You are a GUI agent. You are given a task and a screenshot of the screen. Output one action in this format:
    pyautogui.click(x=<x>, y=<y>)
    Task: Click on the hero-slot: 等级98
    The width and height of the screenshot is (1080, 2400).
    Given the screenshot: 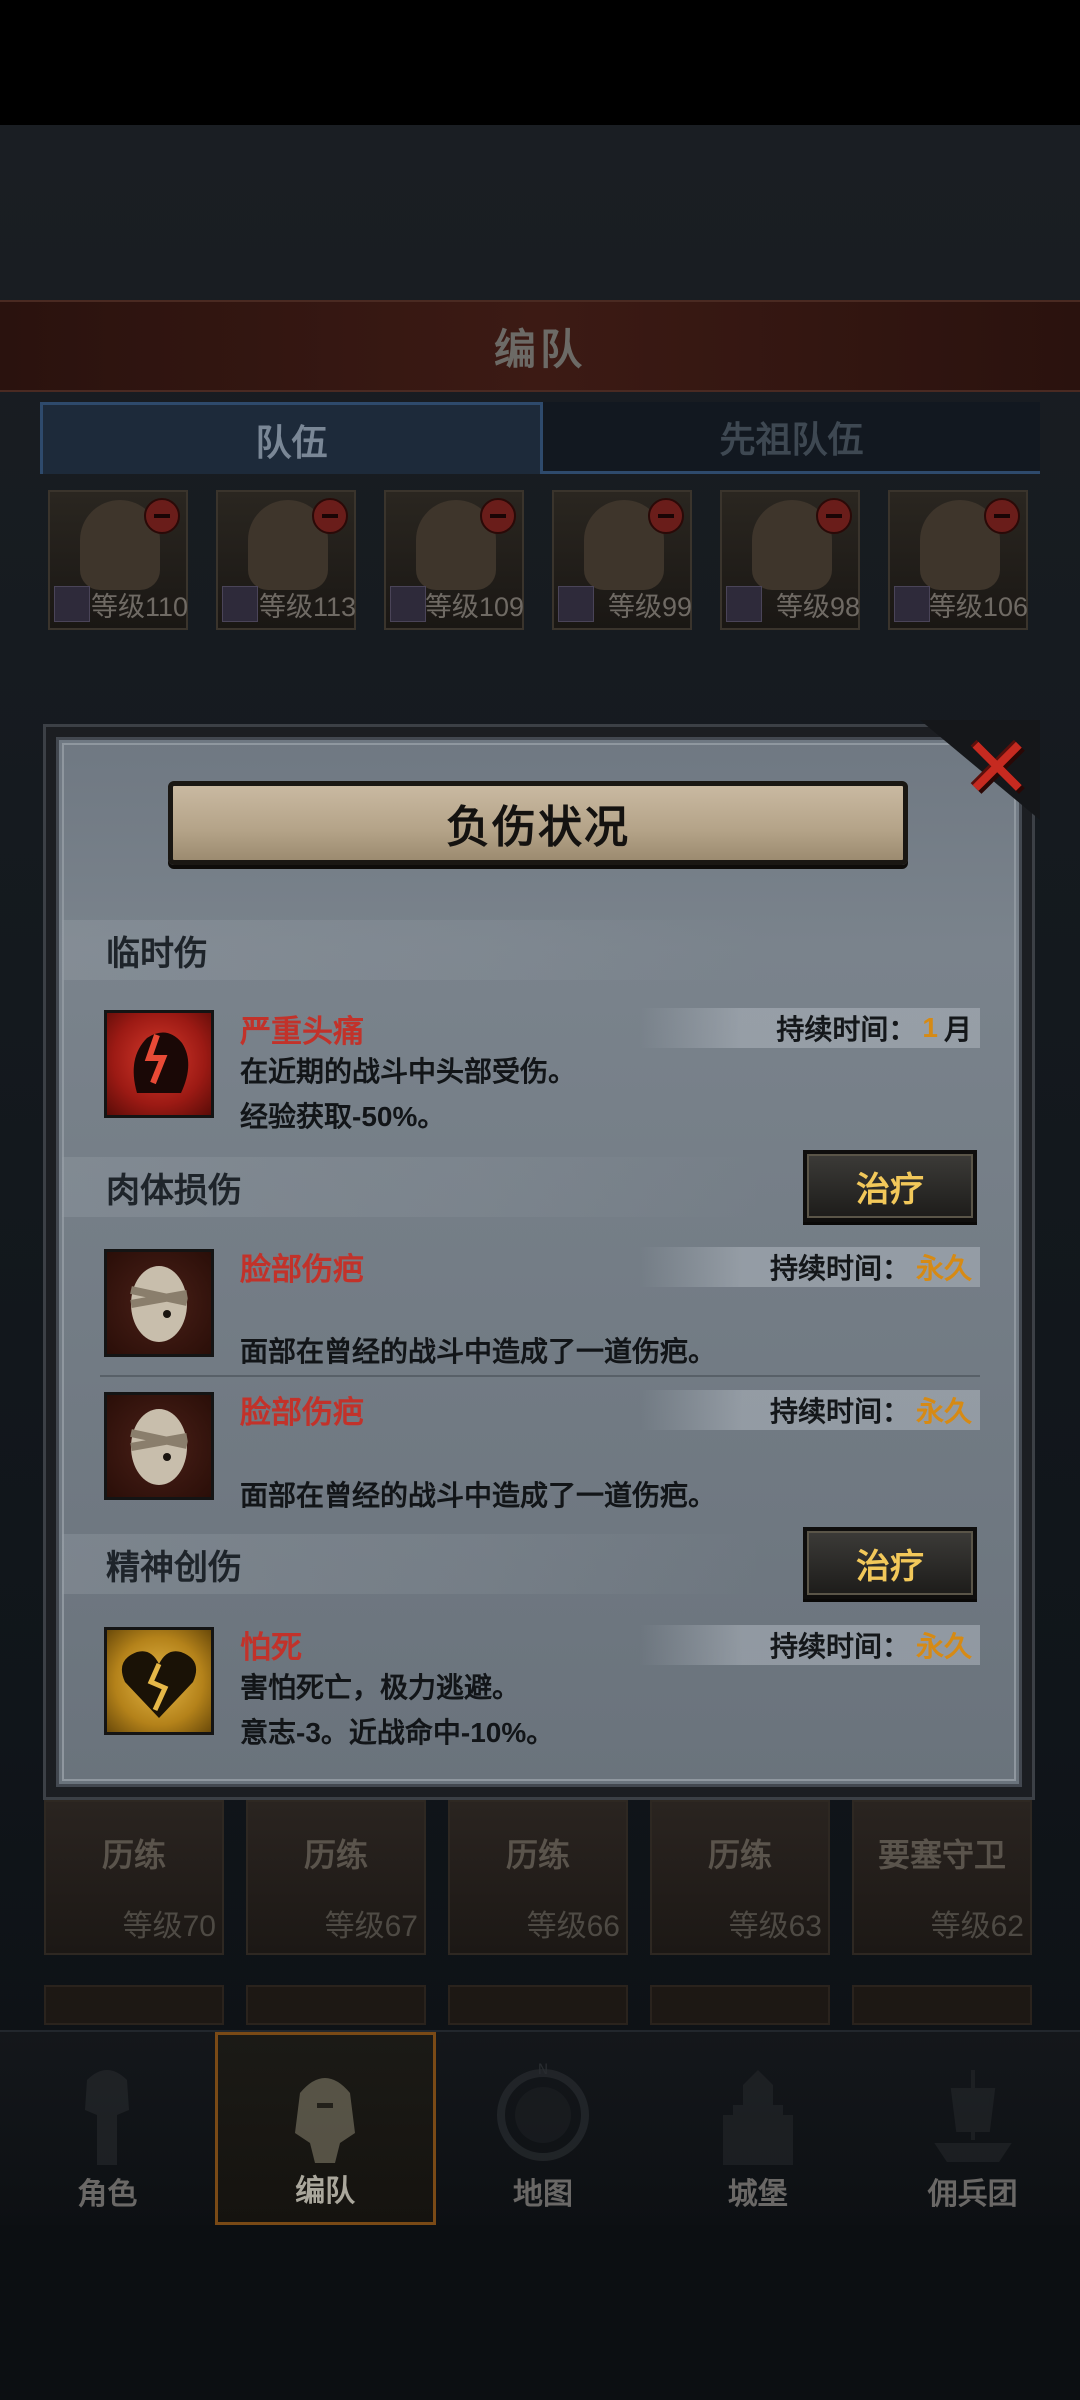 What is the action you would take?
    pyautogui.click(x=790, y=560)
    